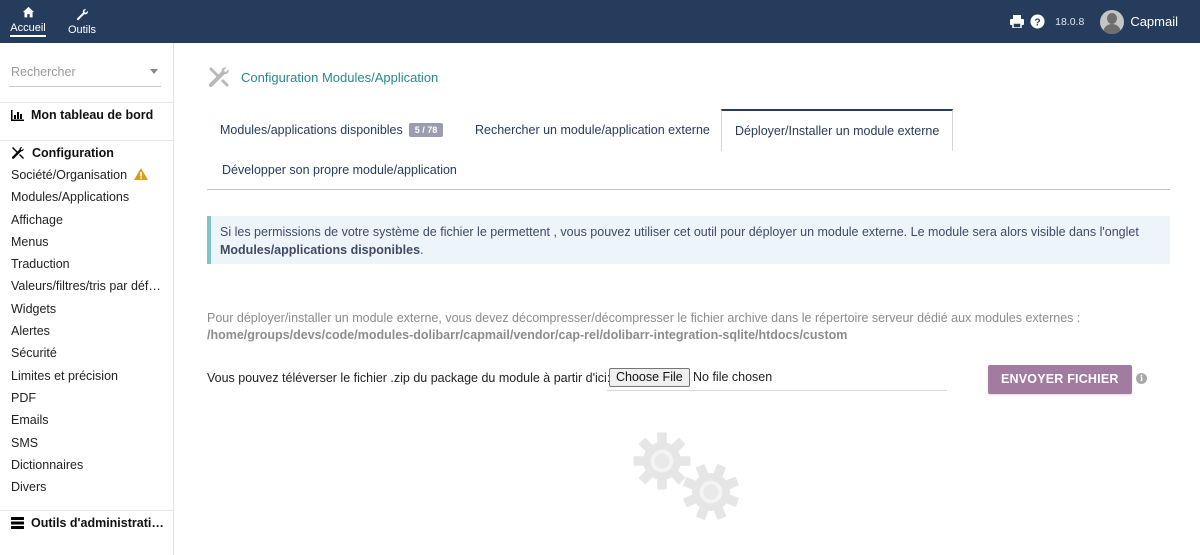  I want to click on sidebar-item-company: Société/Organisation, so click(86, 175).